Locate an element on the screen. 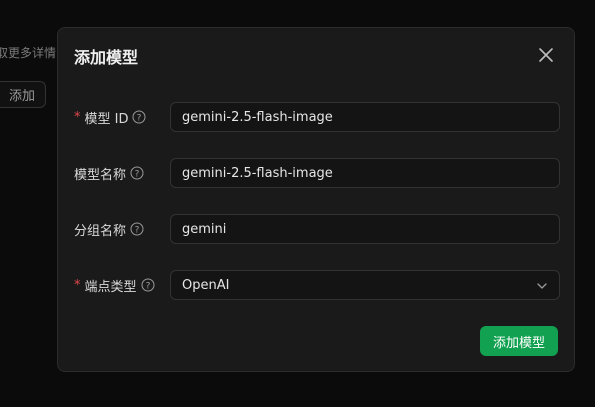 Image resolution: width=595 pixels, height=407 pixels. endpoint-type-value: OpenAI is located at coordinates (206, 285).